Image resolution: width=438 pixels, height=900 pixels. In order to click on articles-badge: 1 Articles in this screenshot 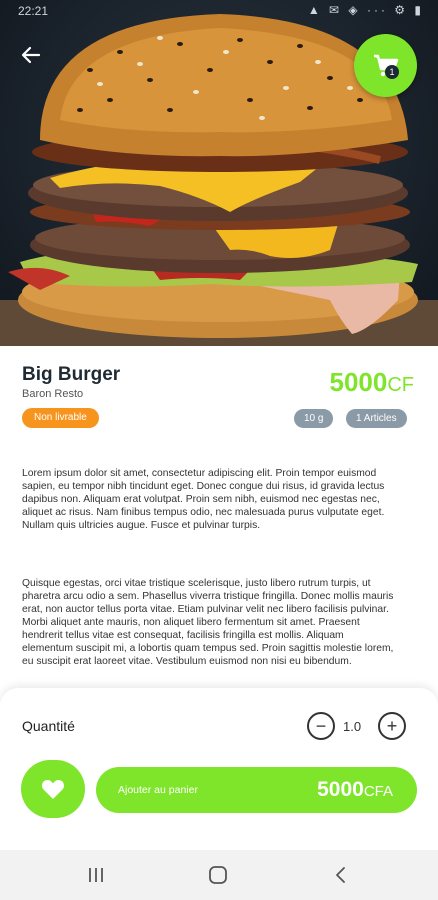, I will do `click(376, 418)`.